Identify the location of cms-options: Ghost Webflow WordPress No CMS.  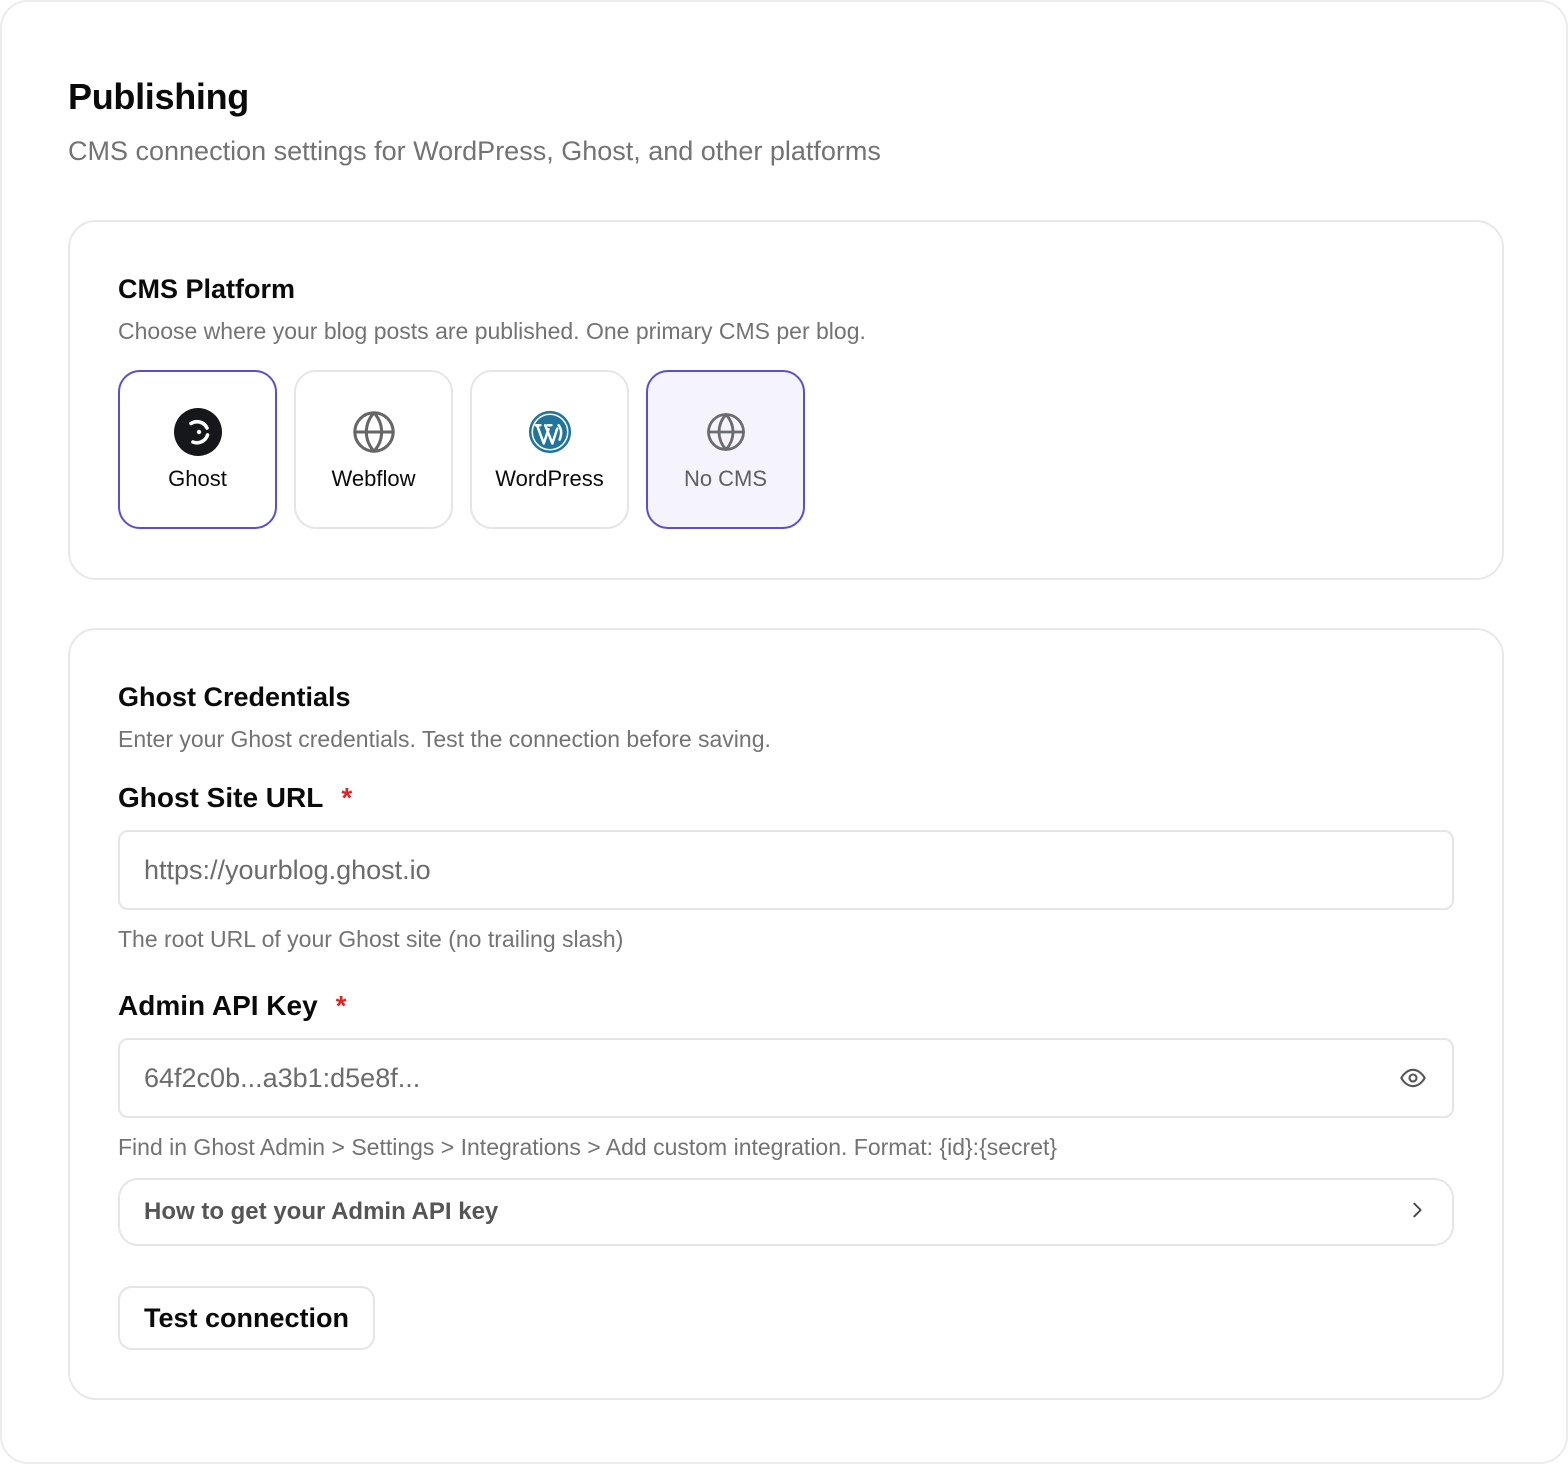
(461, 449).